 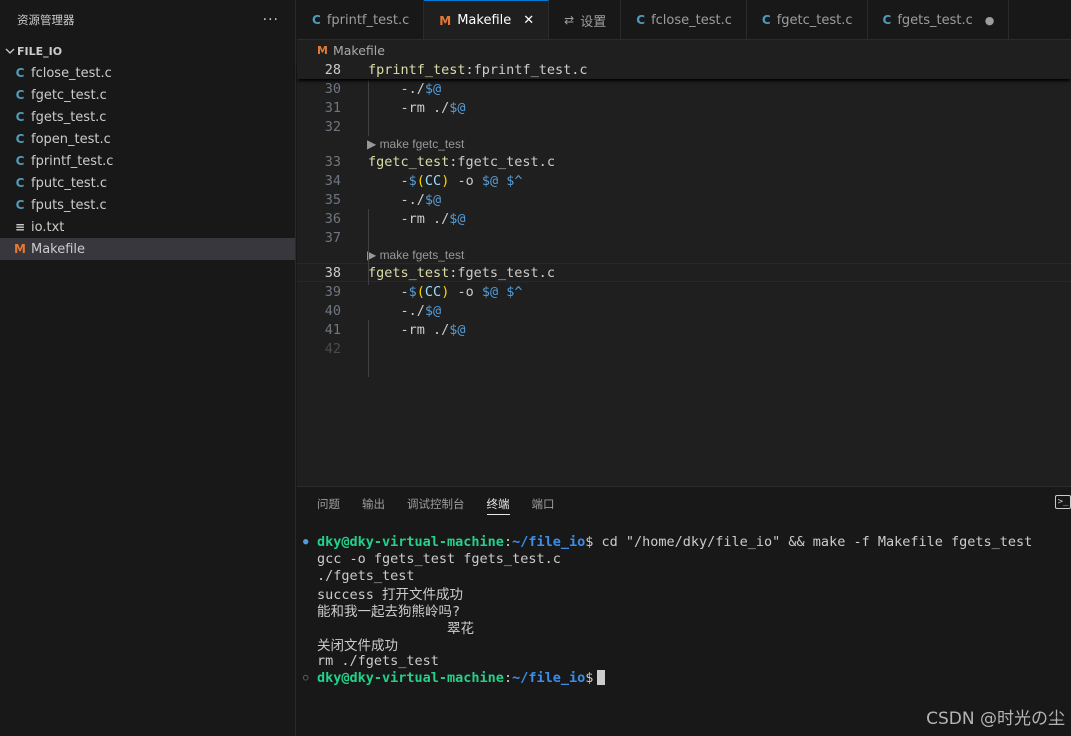 What do you see at coordinates (147, 51) in the screenshot?
I see `folder-file-io: FILE_IO` at bounding box center [147, 51].